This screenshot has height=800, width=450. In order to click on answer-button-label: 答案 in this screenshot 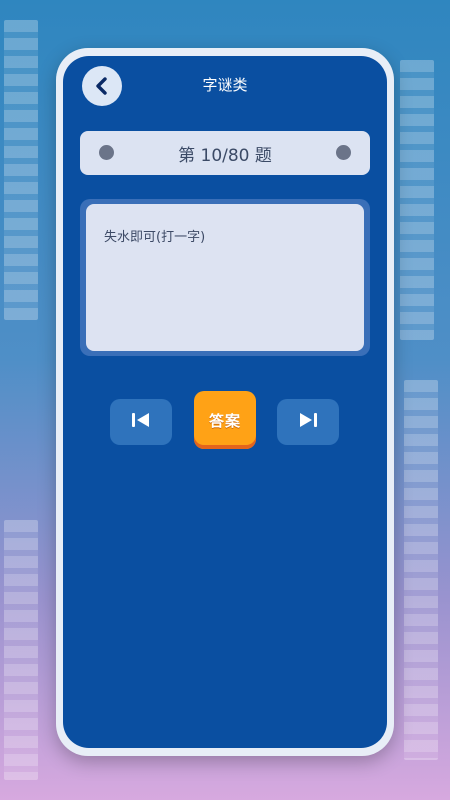, I will do `click(224, 420)`.